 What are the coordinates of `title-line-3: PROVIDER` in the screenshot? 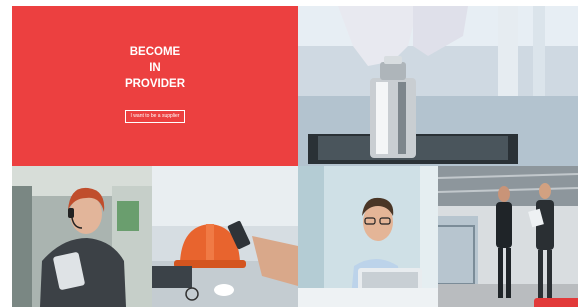 It's located at (155, 84).